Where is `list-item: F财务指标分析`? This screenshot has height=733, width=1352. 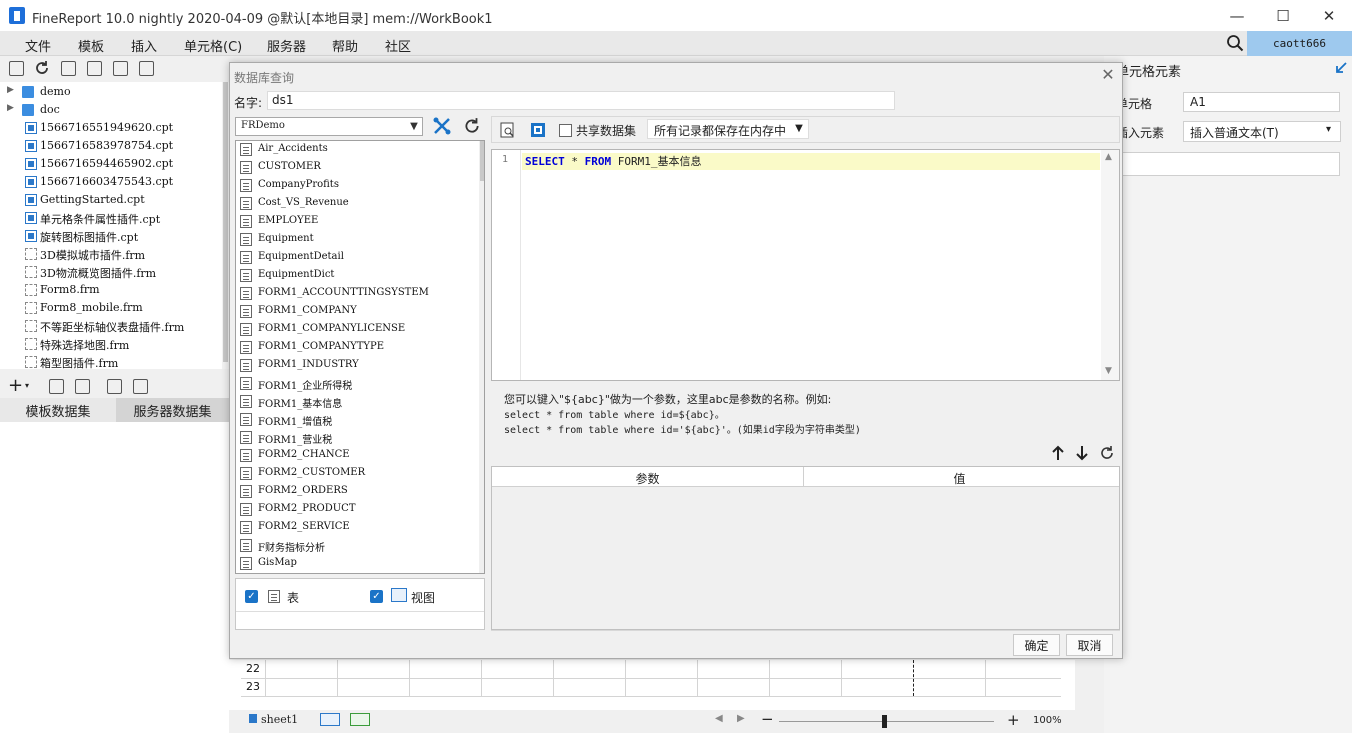 list-item: F财务指标分析 is located at coordinates (356, 546).